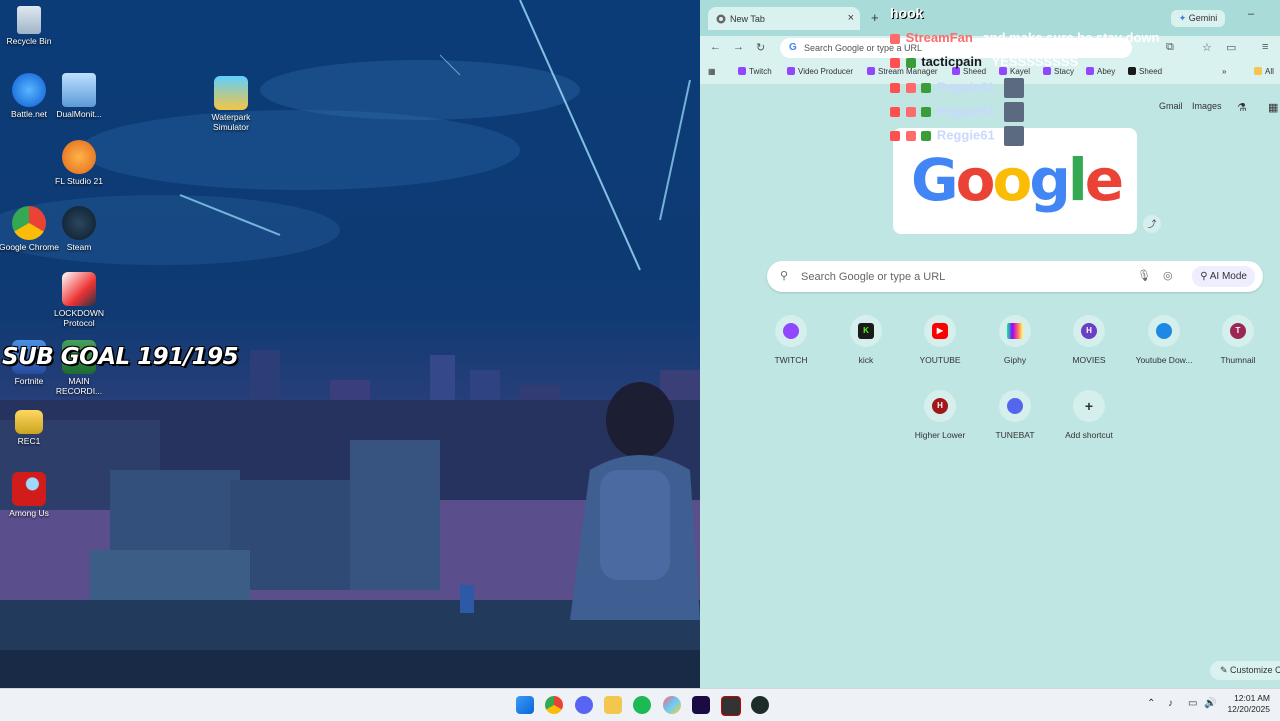 This screenshot has height=721, width=1280. What do you see at coordinates (120, 357) in the screenshot?
I see `sub-goal-overlay: SUB GOAL 191/195` at bounding box center [120, 357].